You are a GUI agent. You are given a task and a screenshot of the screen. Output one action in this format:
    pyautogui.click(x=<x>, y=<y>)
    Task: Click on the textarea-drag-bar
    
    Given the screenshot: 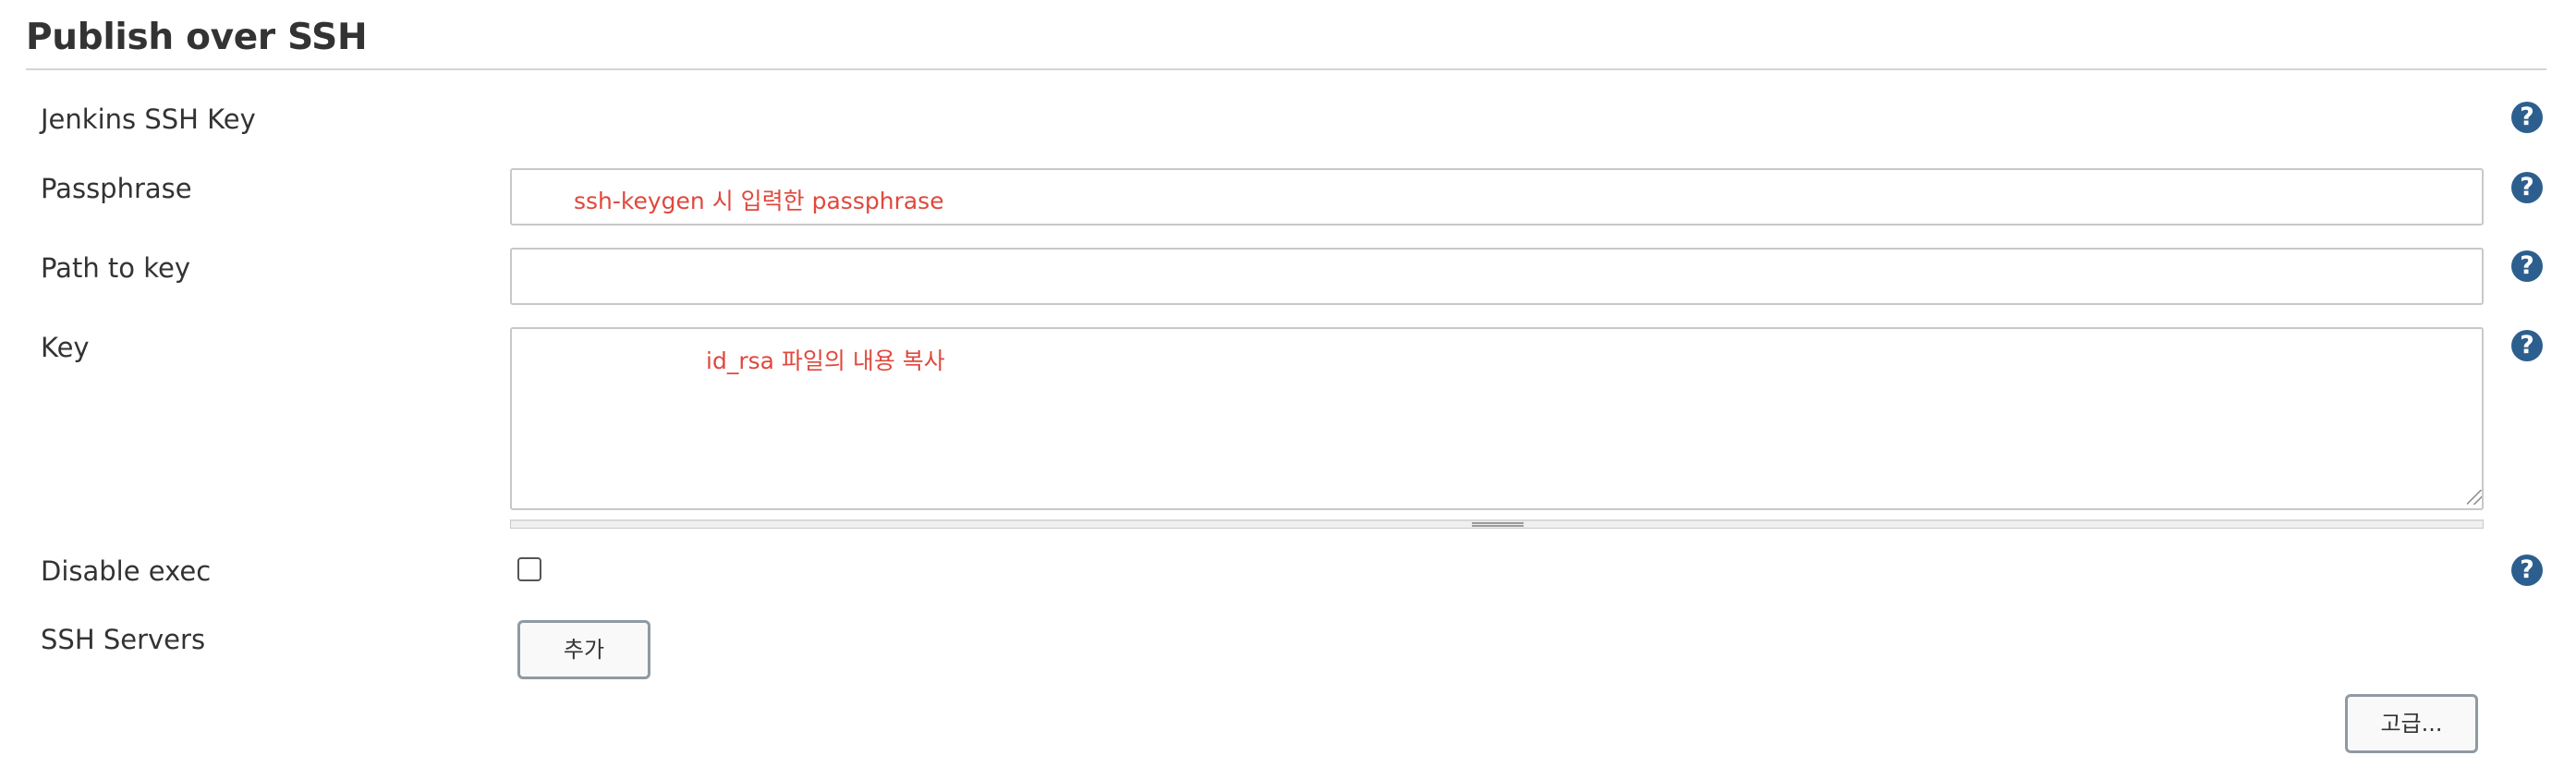 What is the action you would take?
    pyautogui.click(x=1497, y=524)
    